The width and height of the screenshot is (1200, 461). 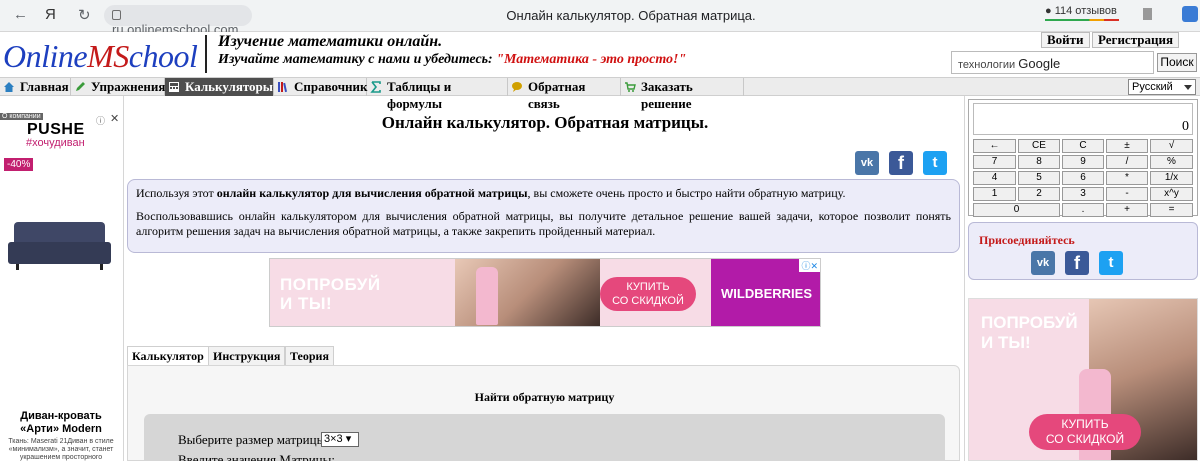 I want to click on calc-key-2: 2, so click(x=1039, y=194).